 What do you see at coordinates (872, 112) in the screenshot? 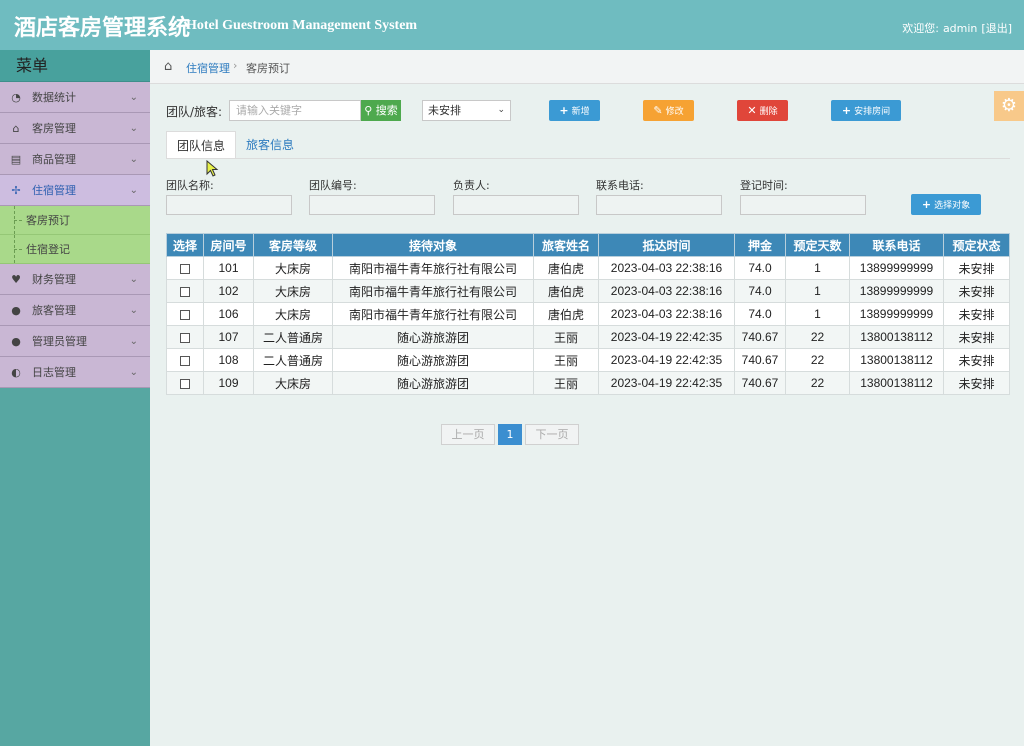
I see `arrange-room-button-label: 安排房间` at bounding box center [872, 112].